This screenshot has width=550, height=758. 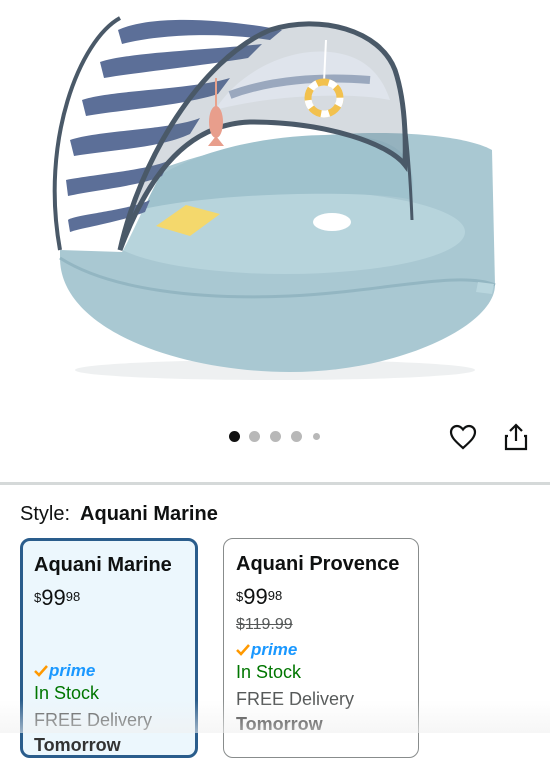 What do you see at coordinates (264, 624) in the screenshot?
I see `list-price: $119.99` at bounding box center [264, 624].